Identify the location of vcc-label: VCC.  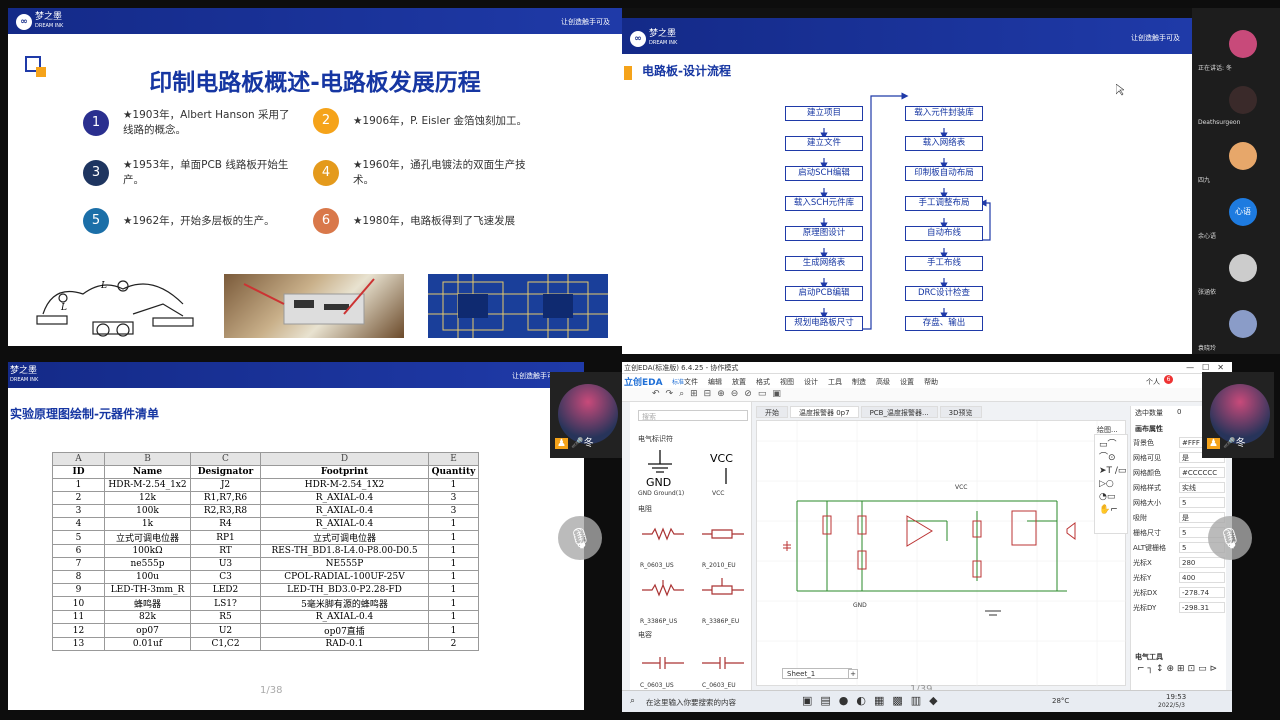
(961, 487).